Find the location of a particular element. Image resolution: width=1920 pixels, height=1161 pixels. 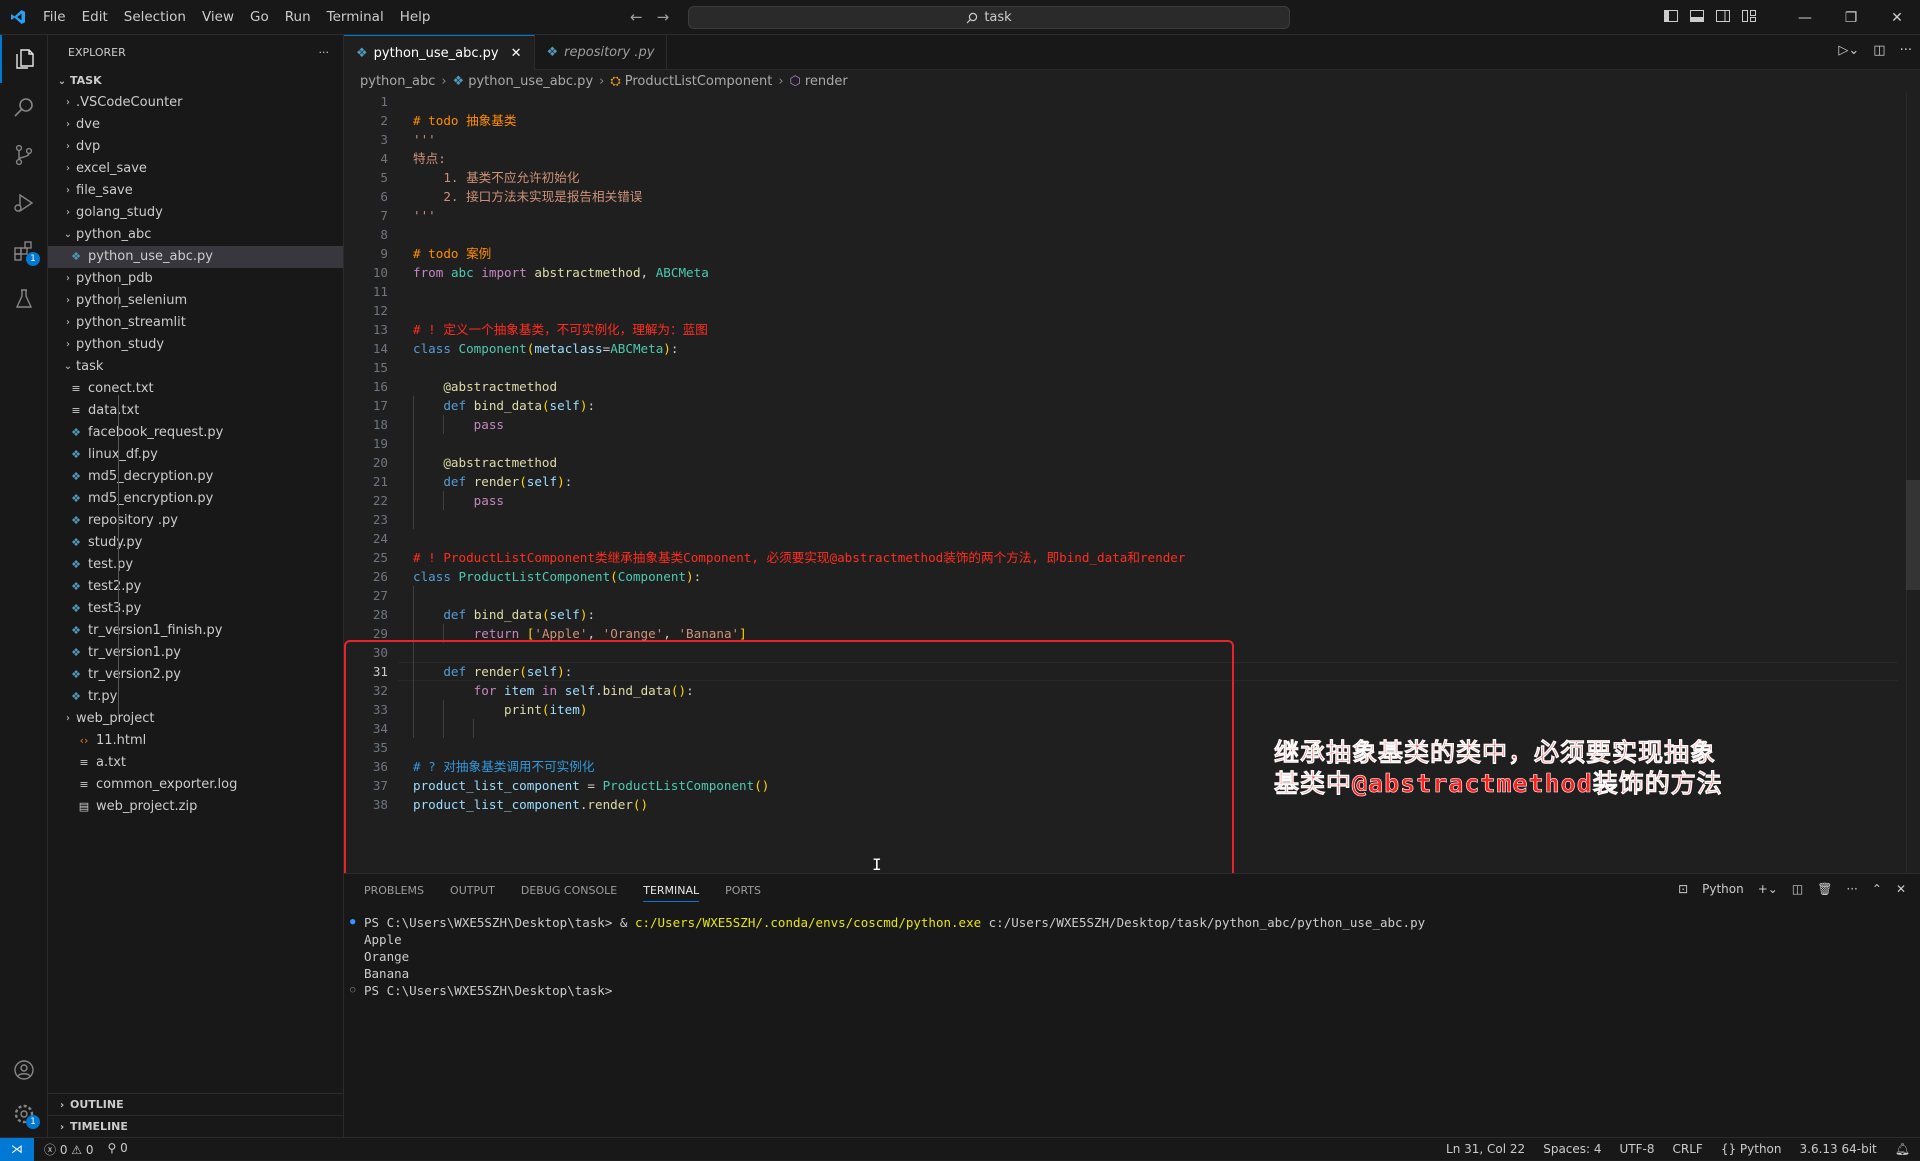

folder-item: › python_selenium is located at coordinates (195, 301).